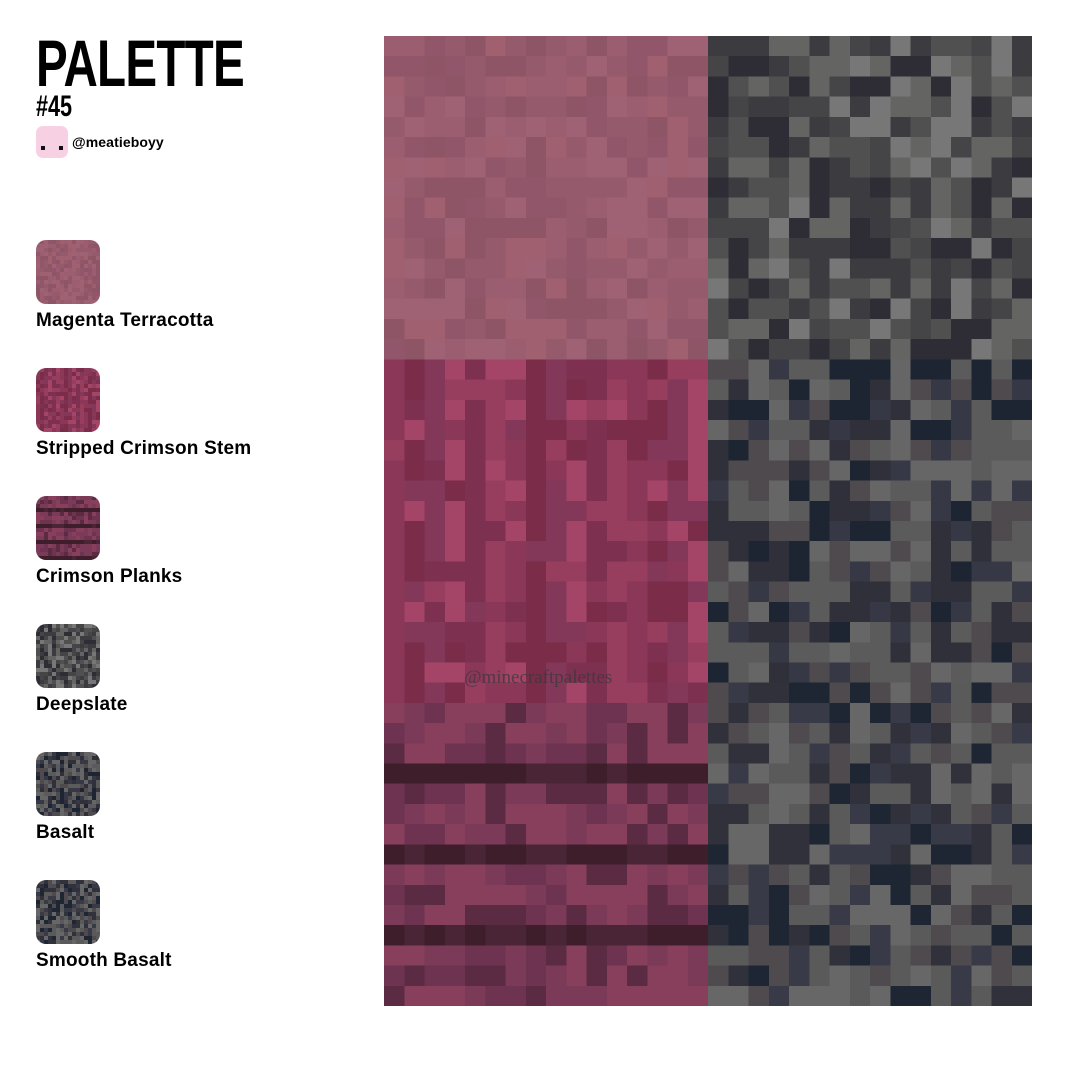  Describe the element at coordinates (186, 670) in the screenshot. I see `swatch-item-deepslate: Deepslate` at that location.